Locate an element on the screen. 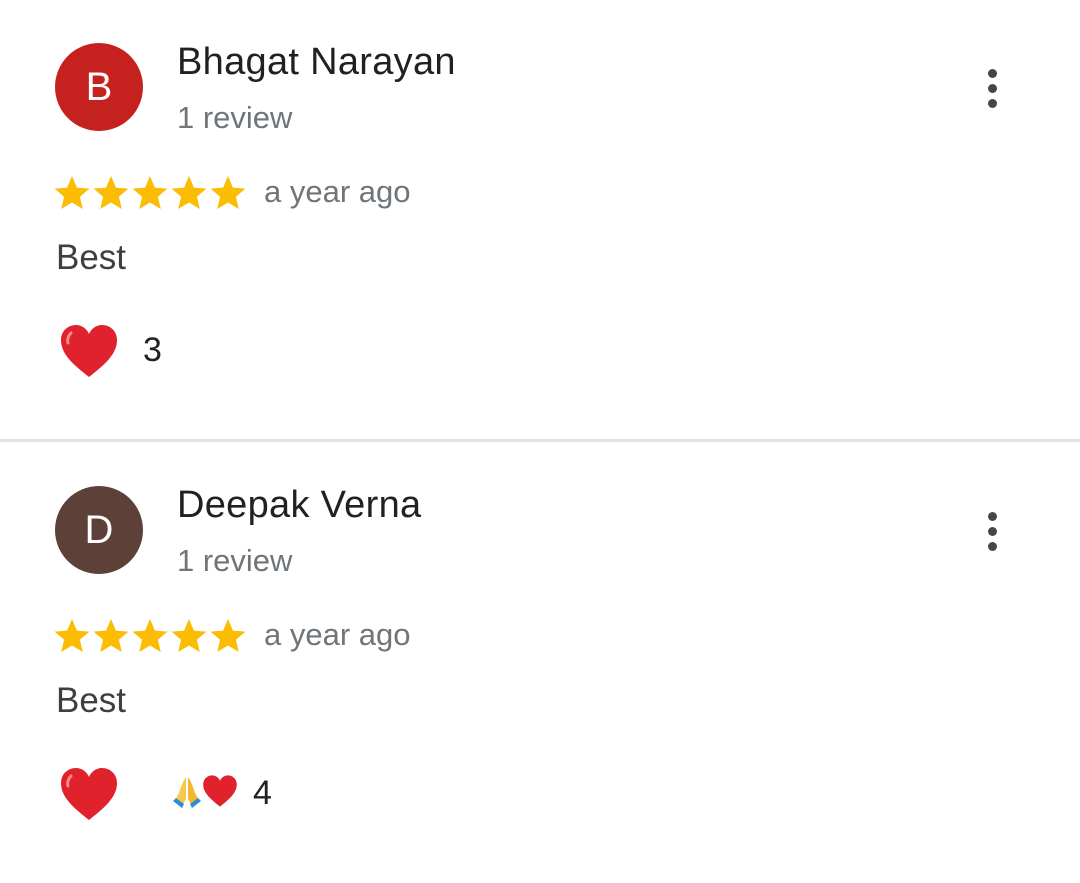 The height and width of the screenshot is (883, 1080). reviewer-name: Bhagat Narayan is located at coordinates (316, 62).